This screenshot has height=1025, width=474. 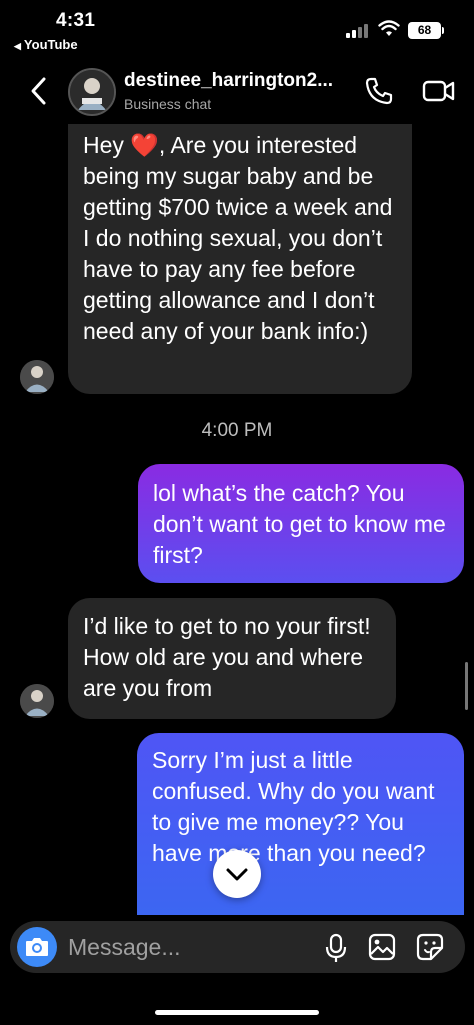 What do you see at coordinates (50, 44) in the screenshot?
I see `back-app-label: YouTube` at bounding box center [50, 44].